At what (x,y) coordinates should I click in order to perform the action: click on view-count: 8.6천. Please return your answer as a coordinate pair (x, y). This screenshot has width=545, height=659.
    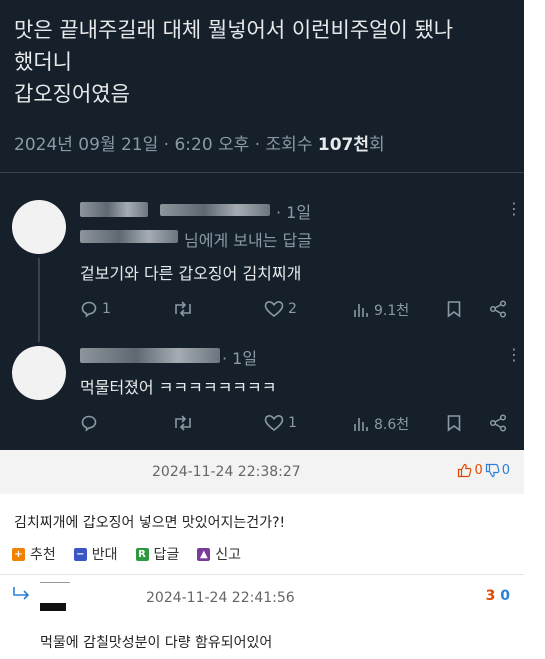
    Looking at the image, I should click on (392, 425).